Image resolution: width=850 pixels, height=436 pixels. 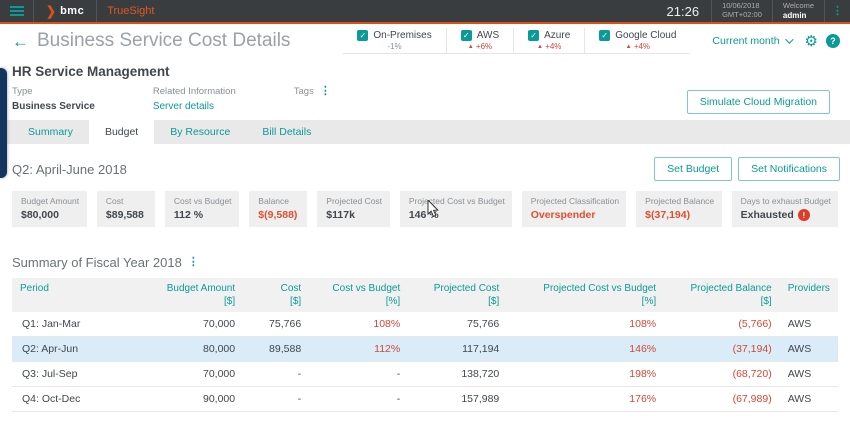 I want to click on kpi-value: $(37,194), so click(x=668, y=215).